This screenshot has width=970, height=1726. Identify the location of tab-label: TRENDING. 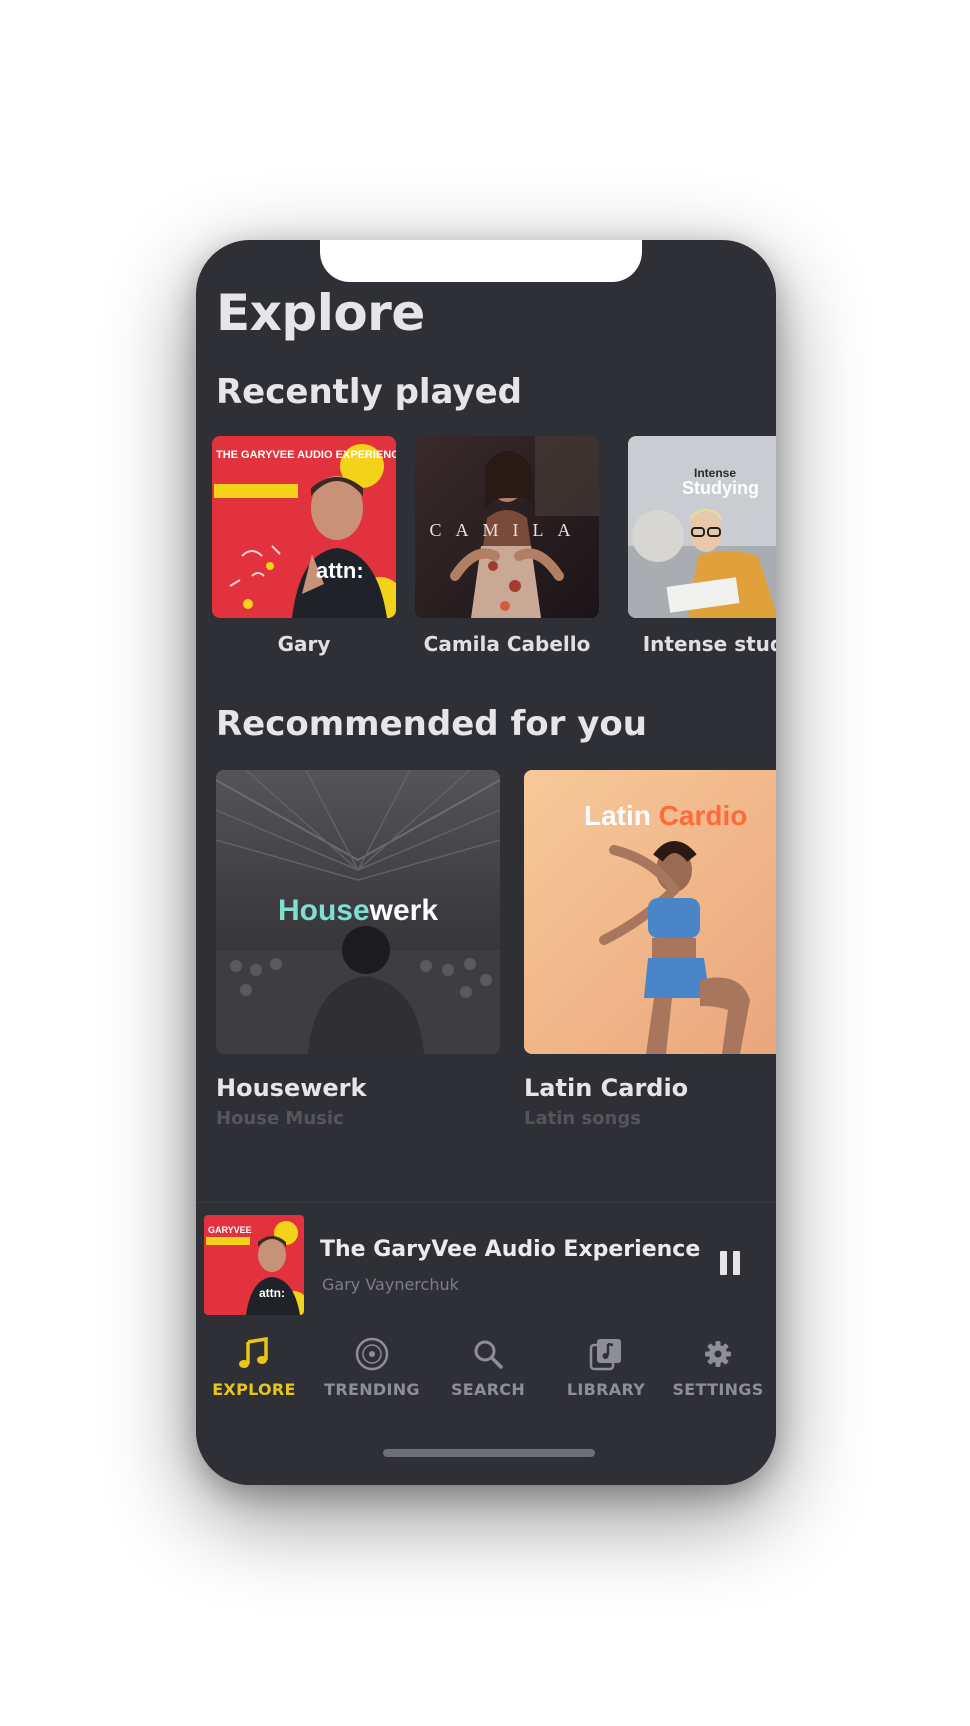
(372, 1389).